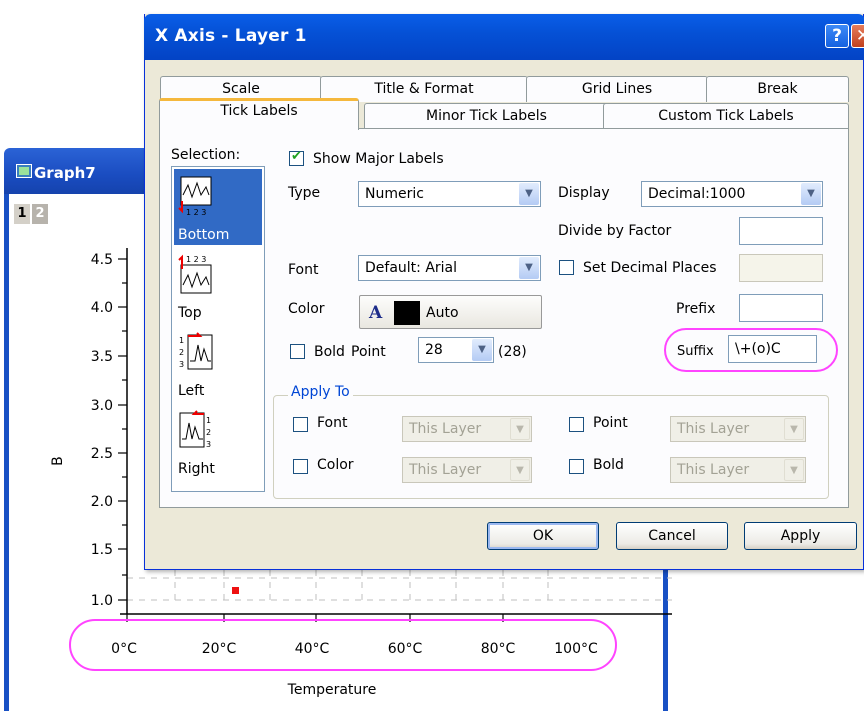  I want to click on y-tick-label: 4.5, so click(102, 260).